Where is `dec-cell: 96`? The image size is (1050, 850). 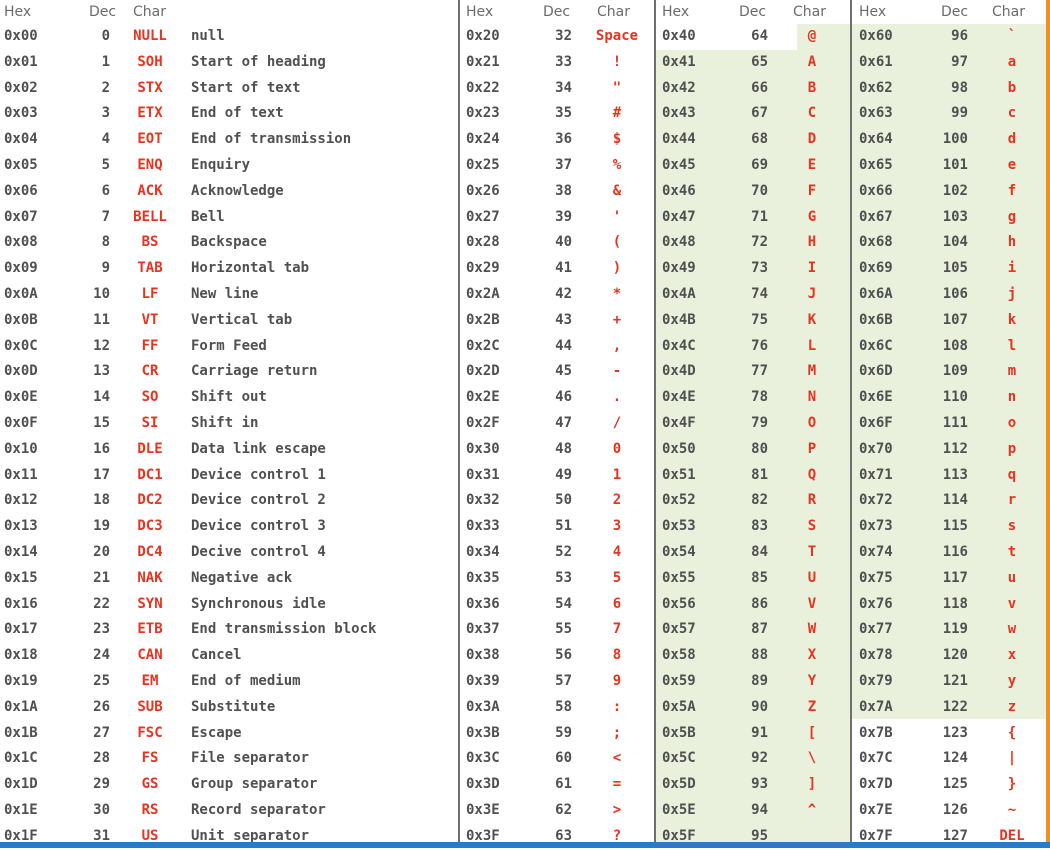
dec-cell: 96 is located at coordinates (959, 36).